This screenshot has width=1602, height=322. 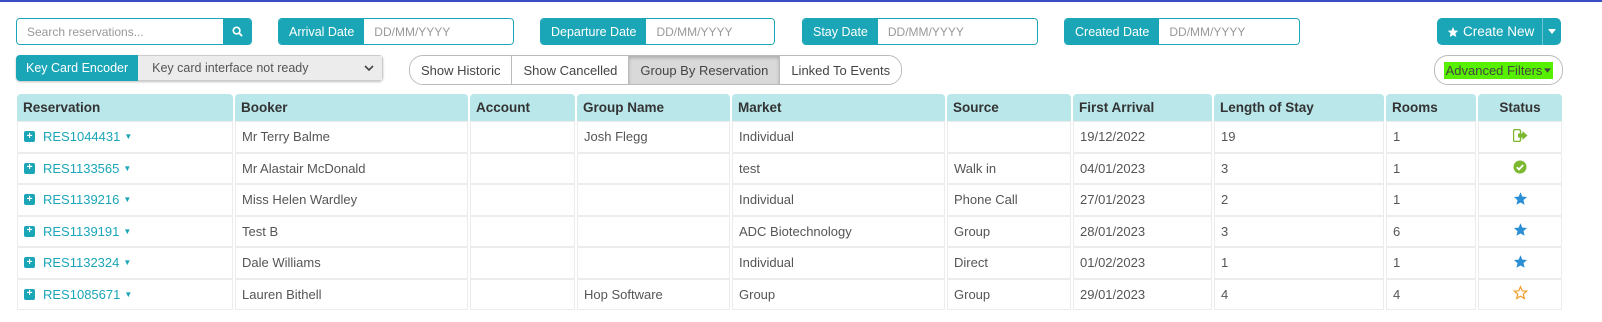 I want to click on column-header-source: Source, so click(x=1009, y=107).